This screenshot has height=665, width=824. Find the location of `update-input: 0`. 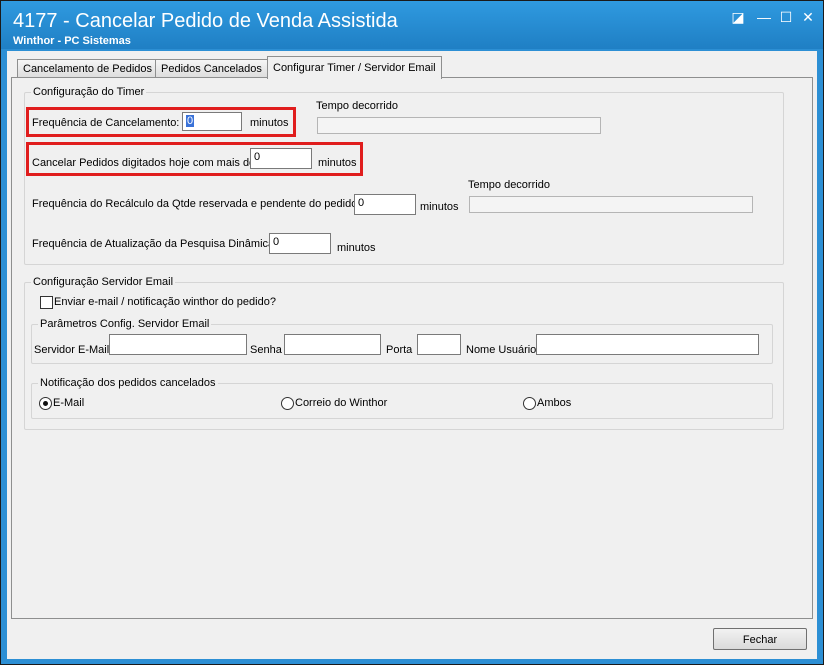

update-input: 0 is located at coordinates (300, 243).